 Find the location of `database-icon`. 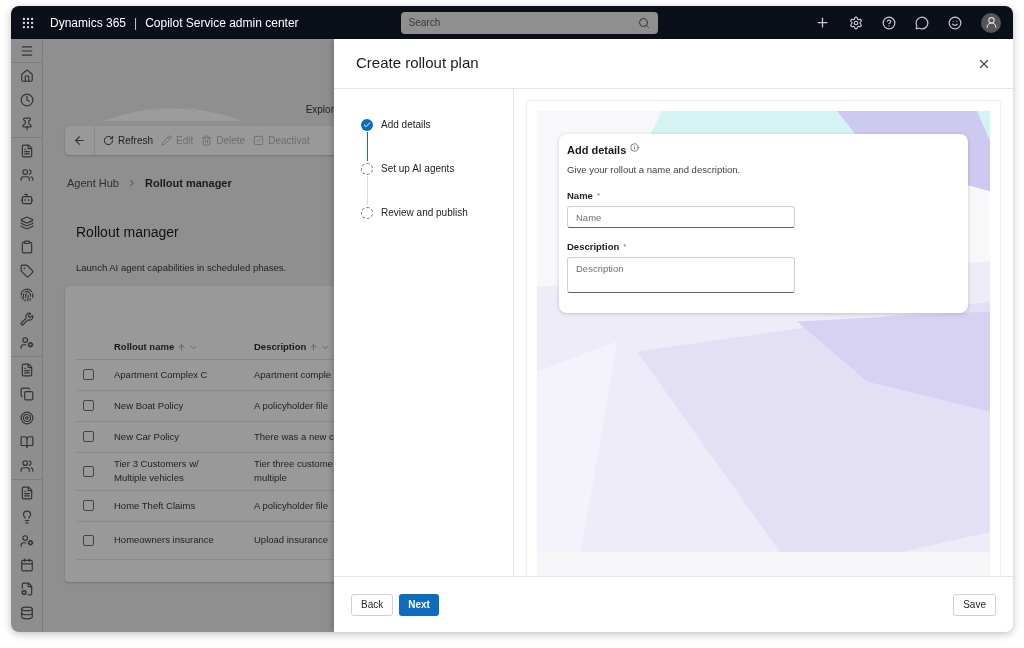

database-icon is located at coordinates (26, 613).